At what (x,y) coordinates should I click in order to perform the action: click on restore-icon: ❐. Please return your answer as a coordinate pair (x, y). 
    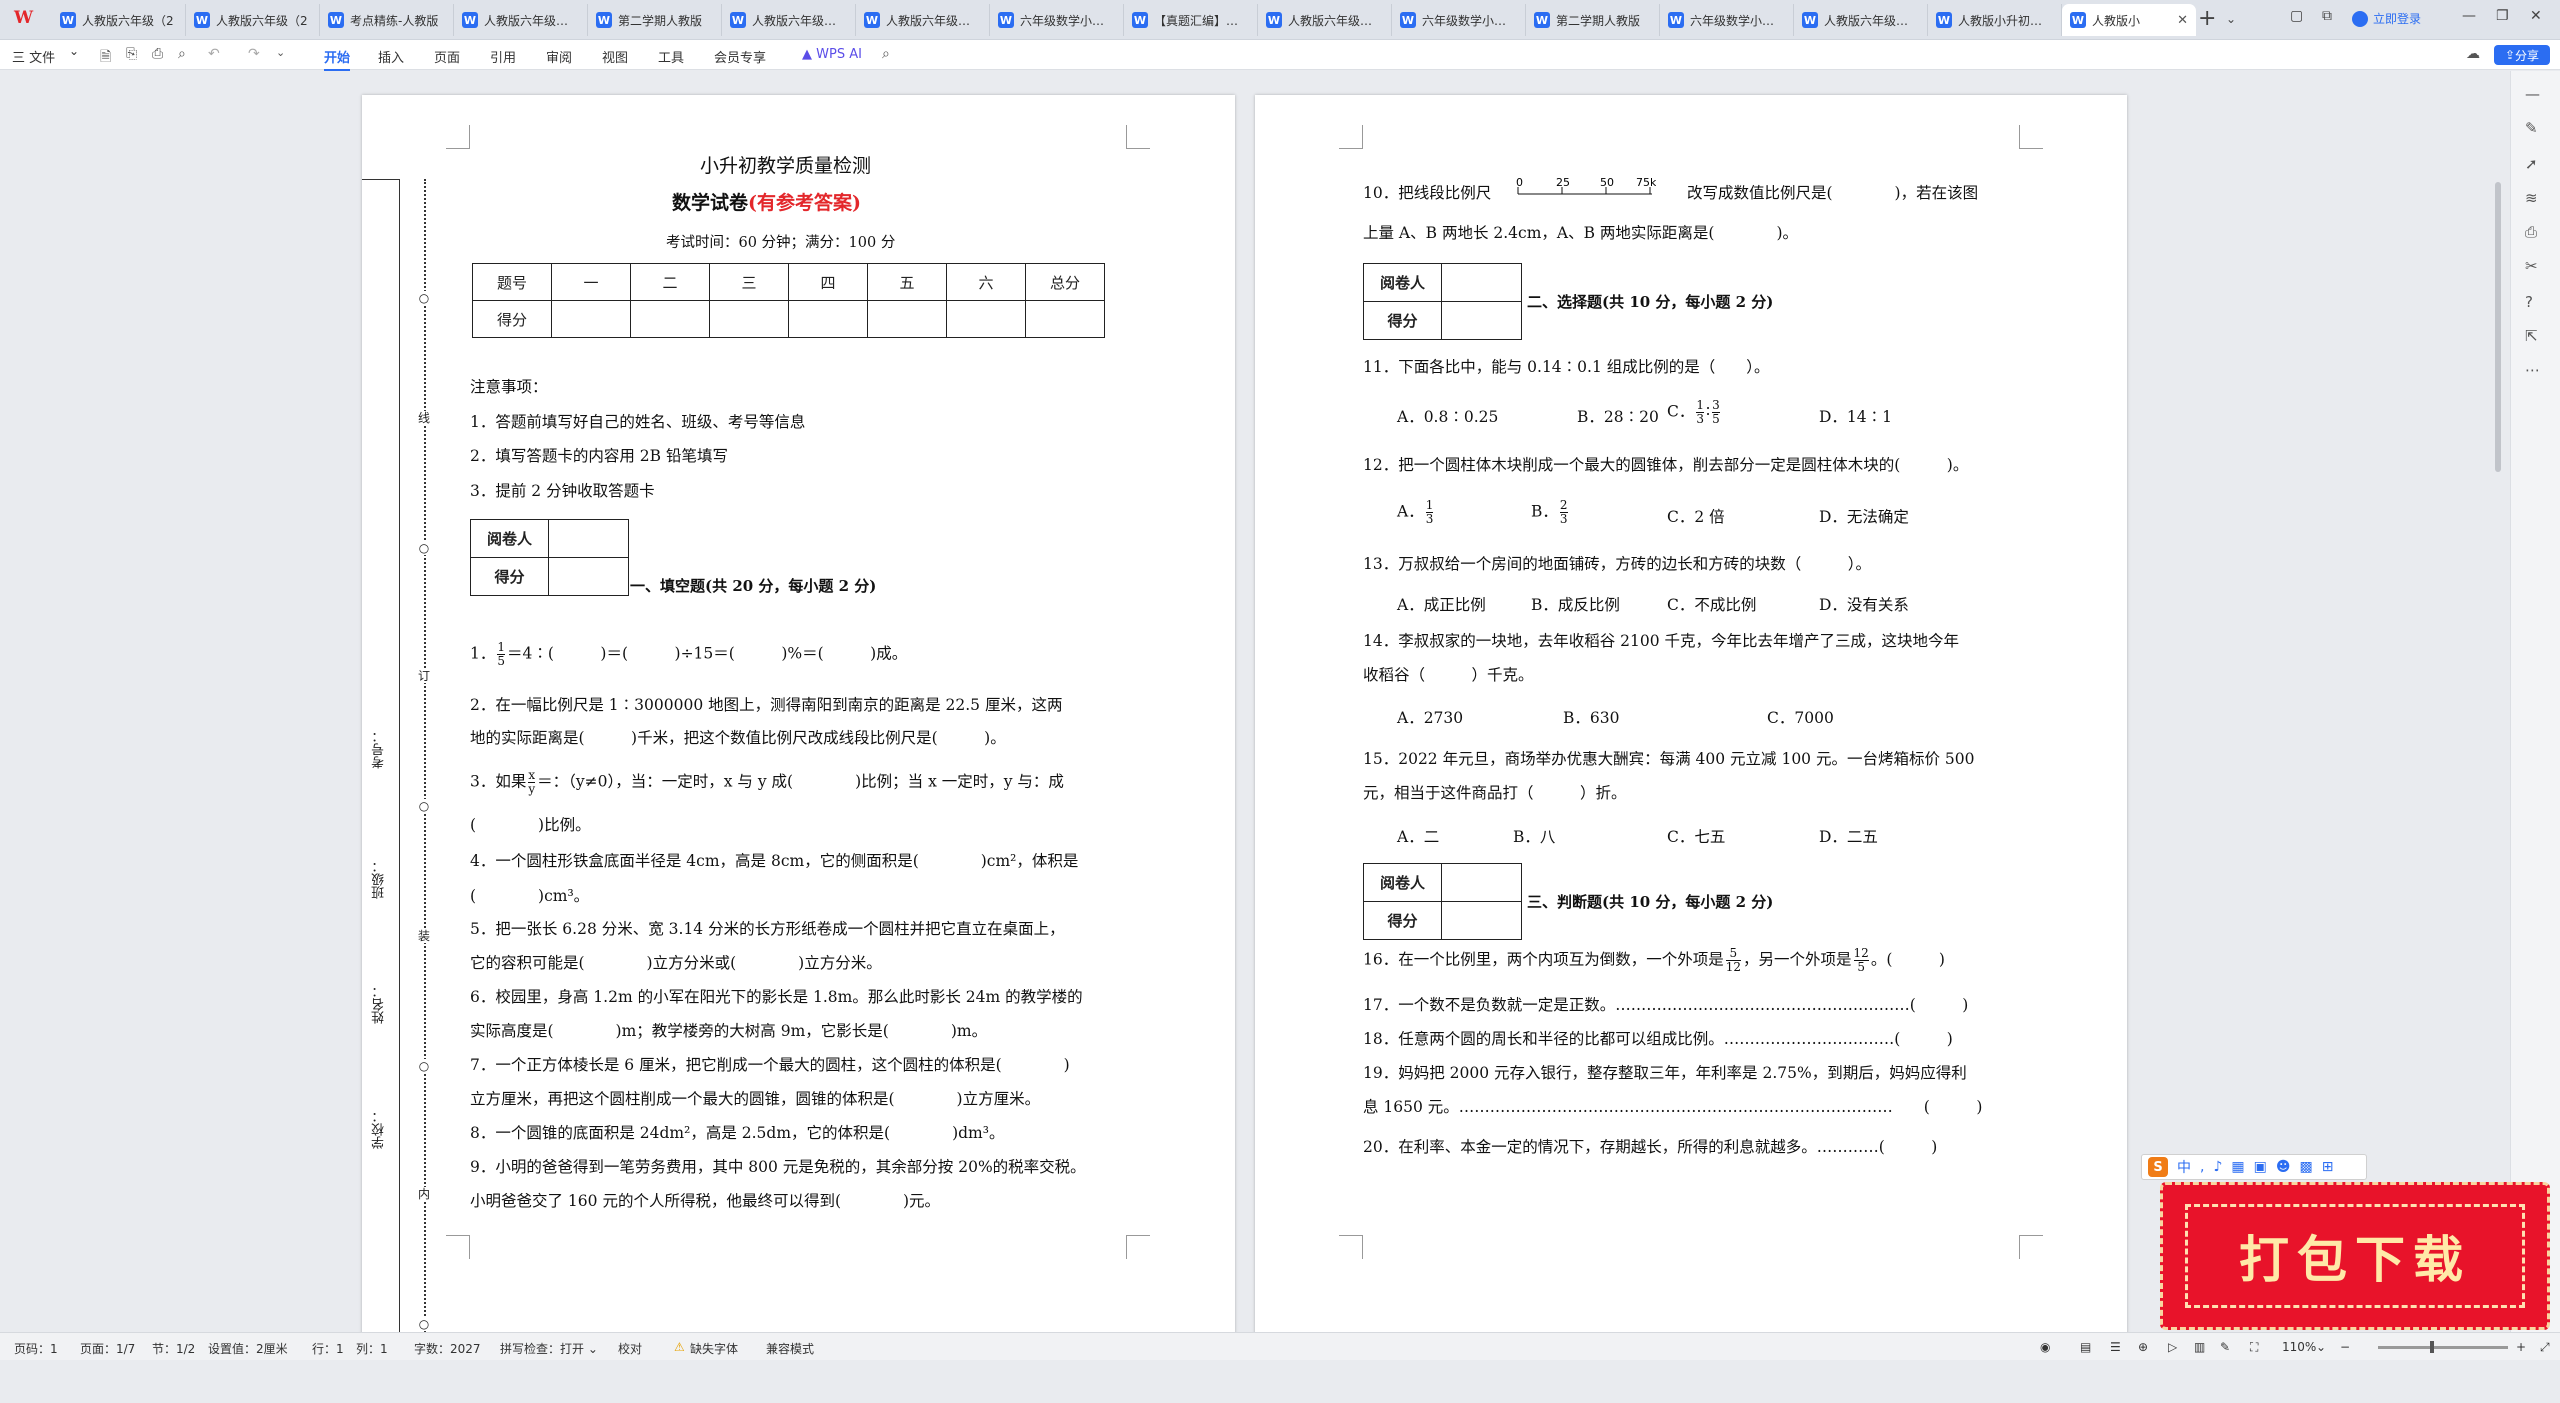
    Looking at the image, I should click on (2502, 16).